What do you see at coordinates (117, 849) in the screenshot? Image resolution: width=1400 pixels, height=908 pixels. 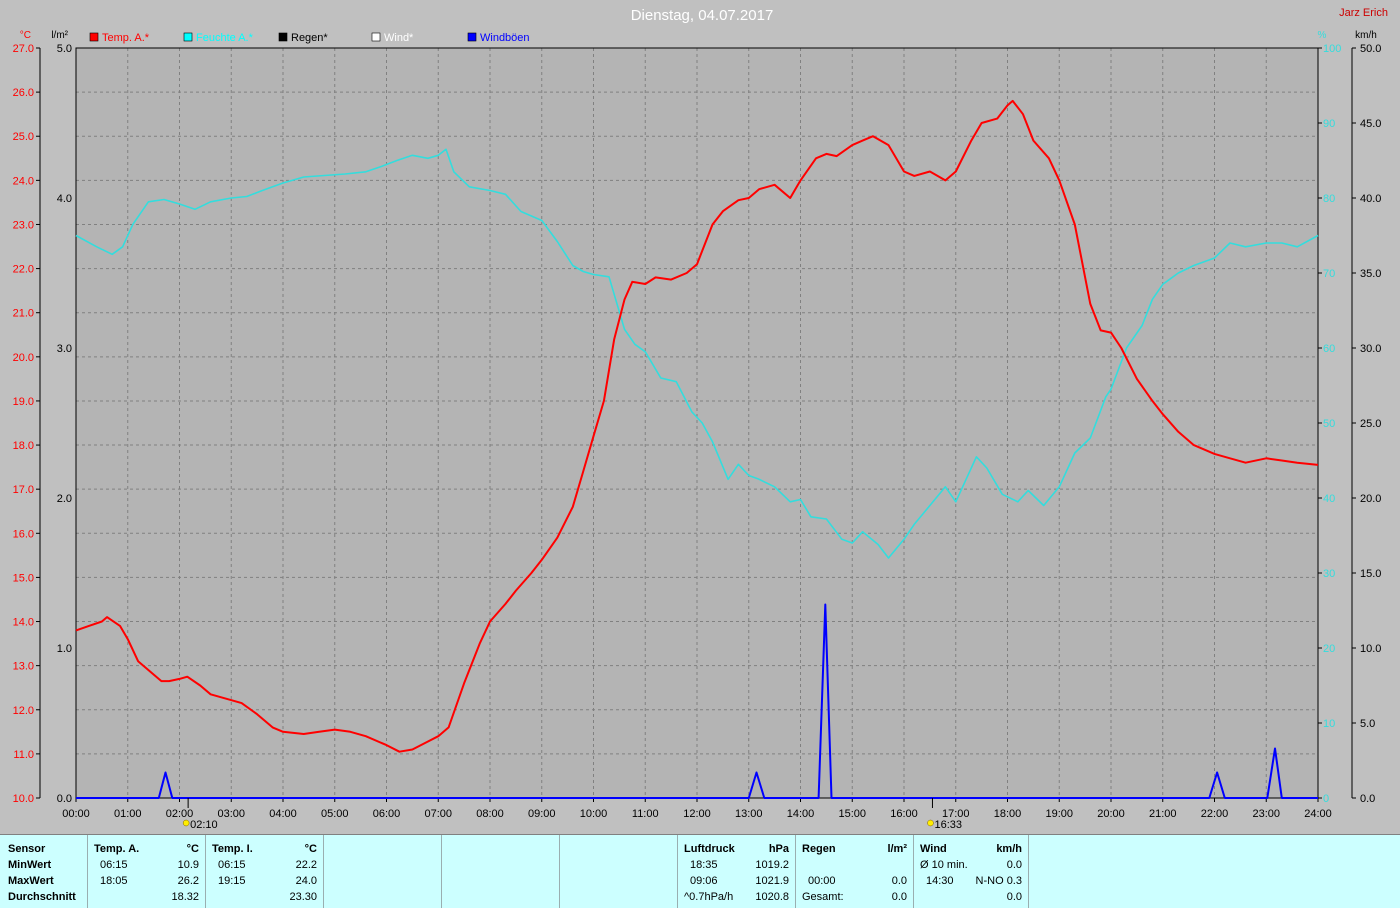 I see `stats-temp-outdoor-header: Temp. A.` at bounding box center [117, 849].